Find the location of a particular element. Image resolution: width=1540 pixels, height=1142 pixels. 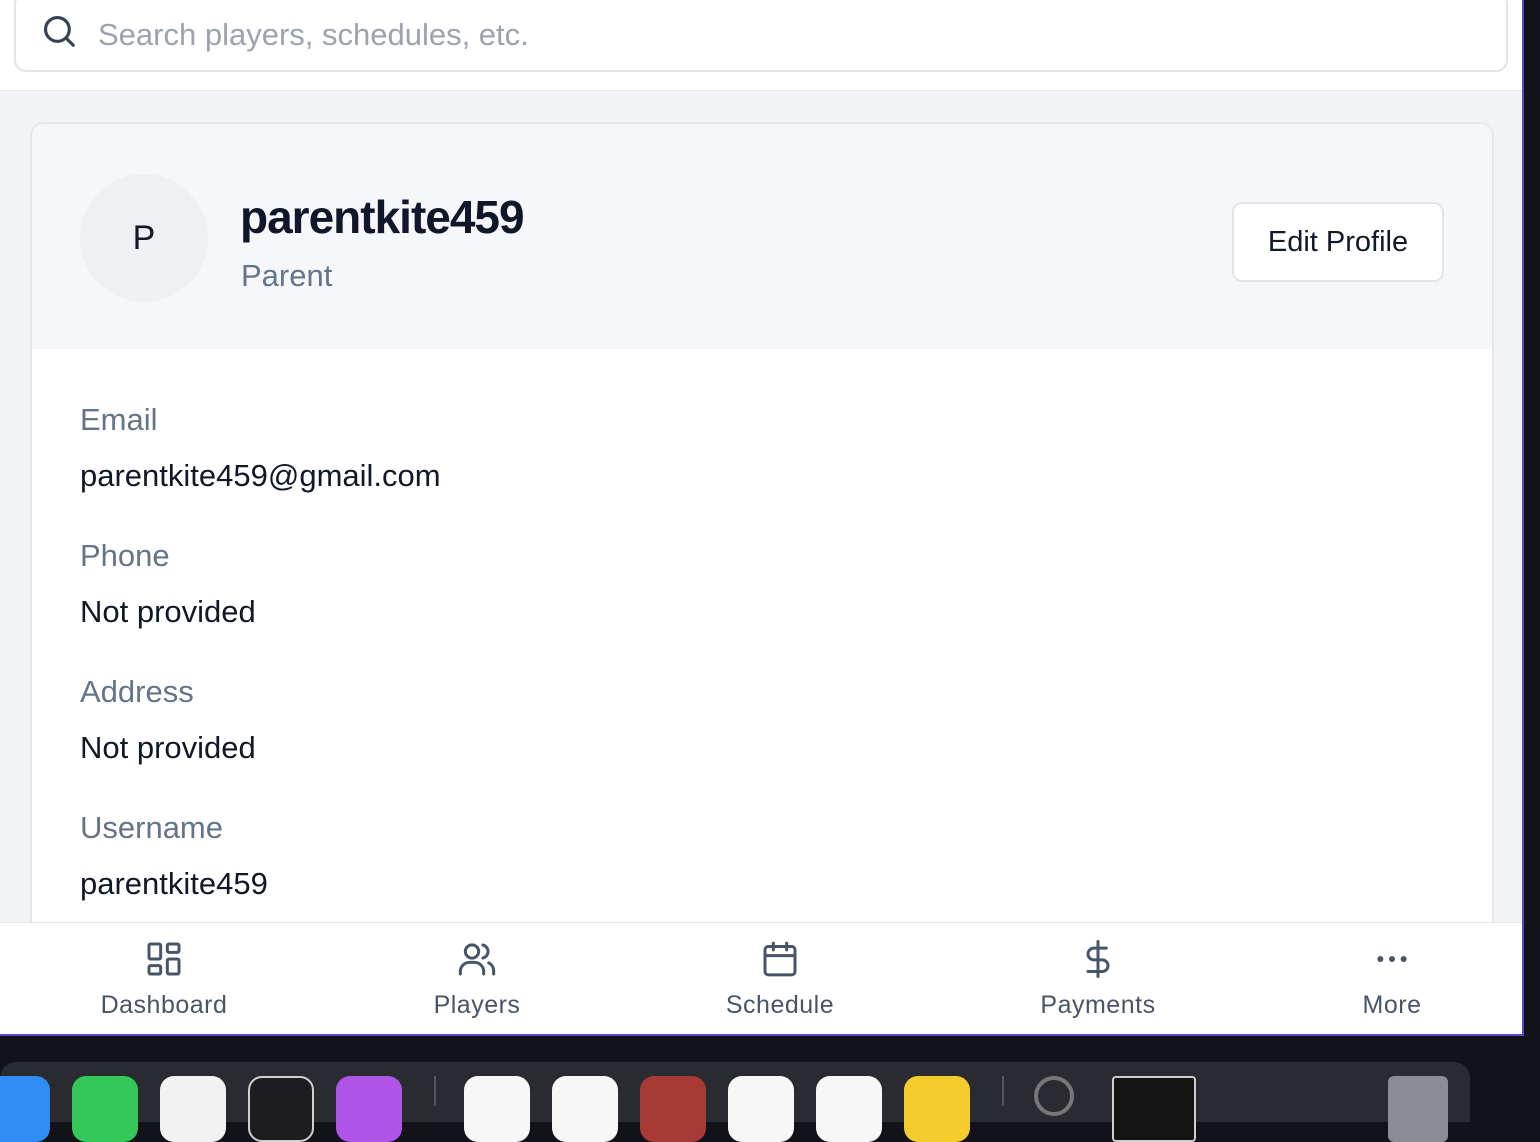

search-icon is located at coordinates (59, 31).